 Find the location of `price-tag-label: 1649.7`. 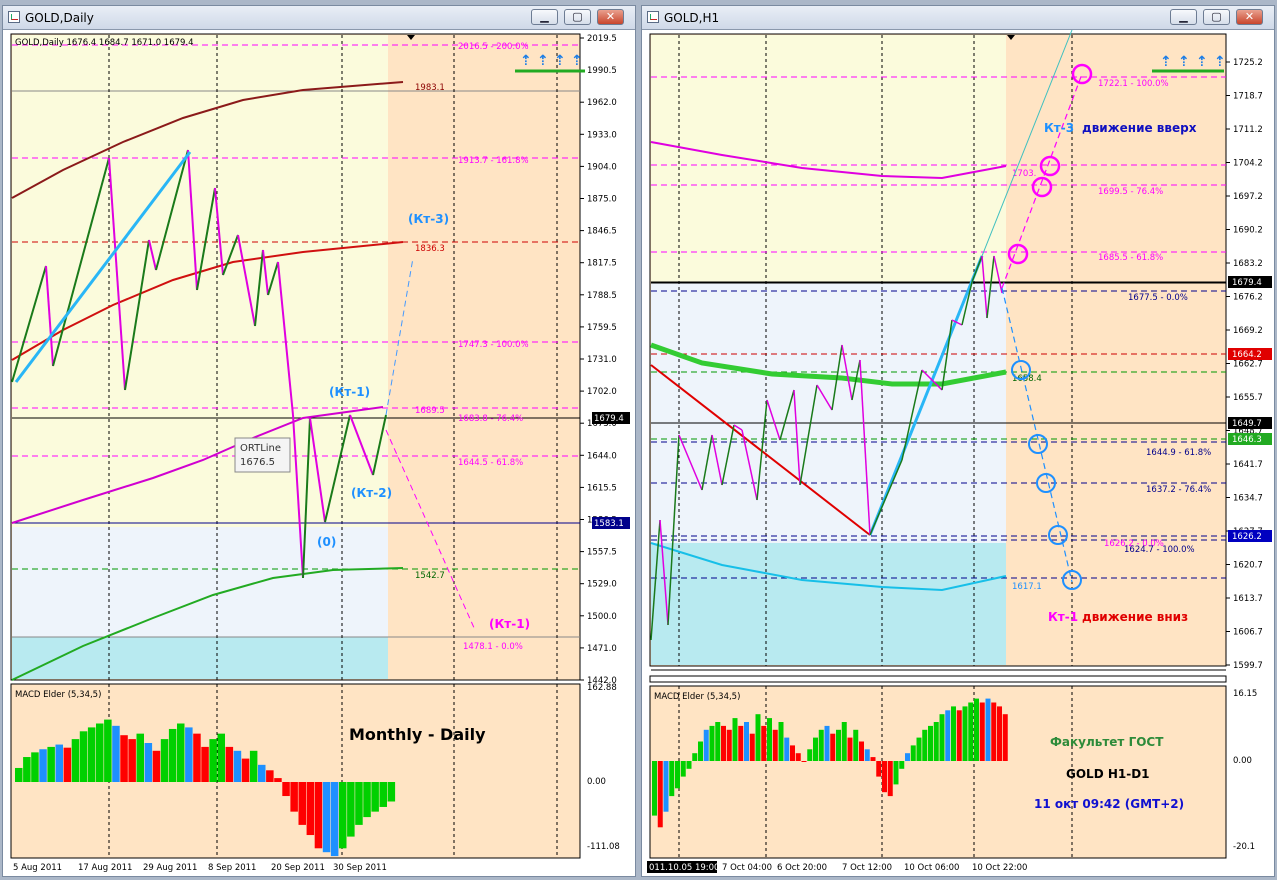

price-tag-label: 1649.7 is located at coordinates (1247, 424).